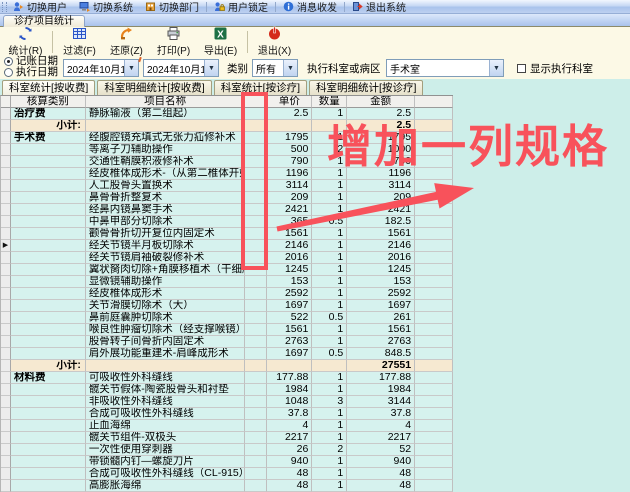 This screenshot has width=630, height=492. Describe the element at coordinates (381, 246) in the screenshot. I see `amount-cell: 2146` at that location.